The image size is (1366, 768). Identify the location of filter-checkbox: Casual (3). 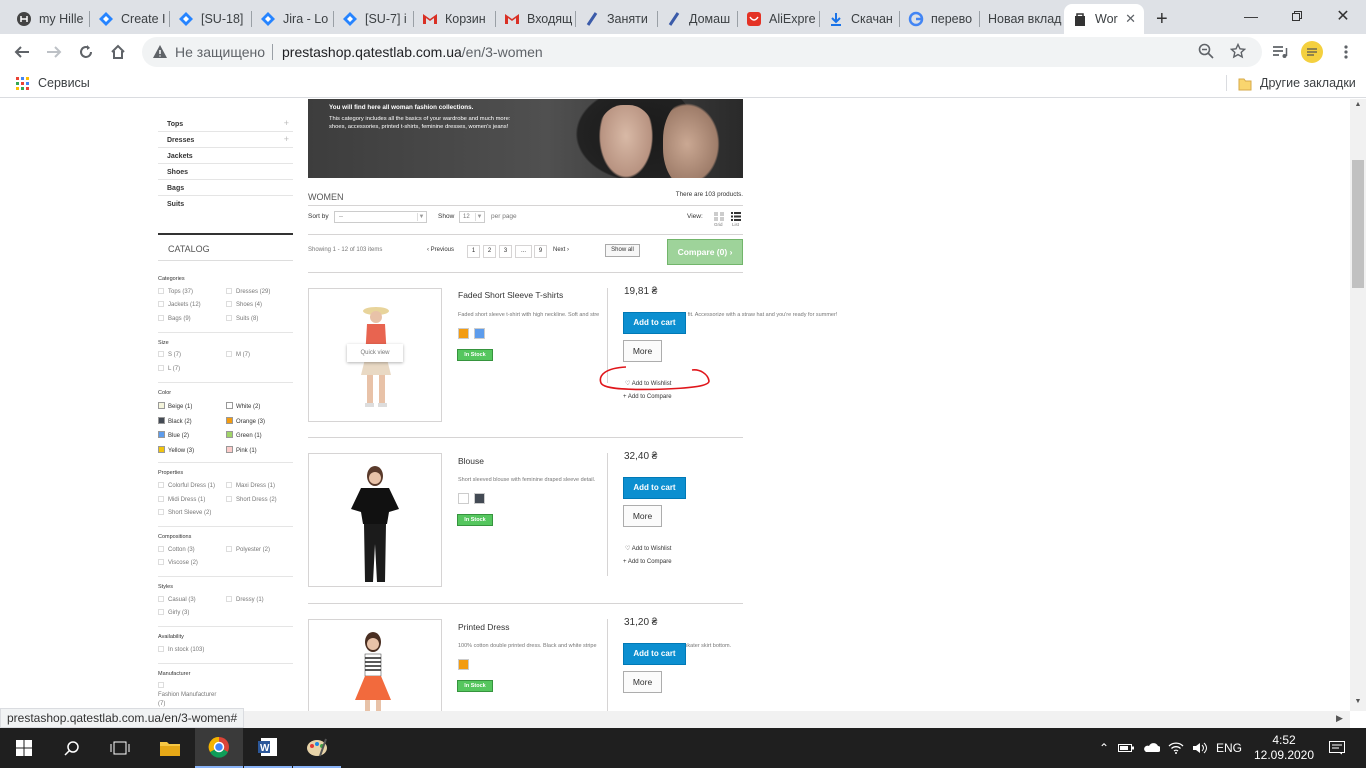
(177, 599).